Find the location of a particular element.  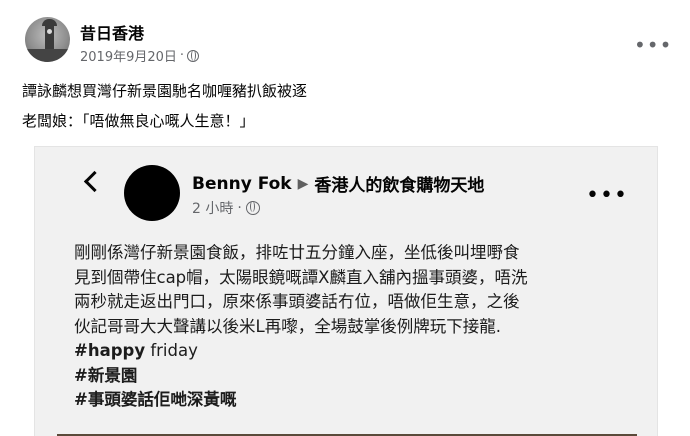

shared-header: Benny Fok ▶ 香港人的飲食購物天地 is located at coordinates (338, 184).